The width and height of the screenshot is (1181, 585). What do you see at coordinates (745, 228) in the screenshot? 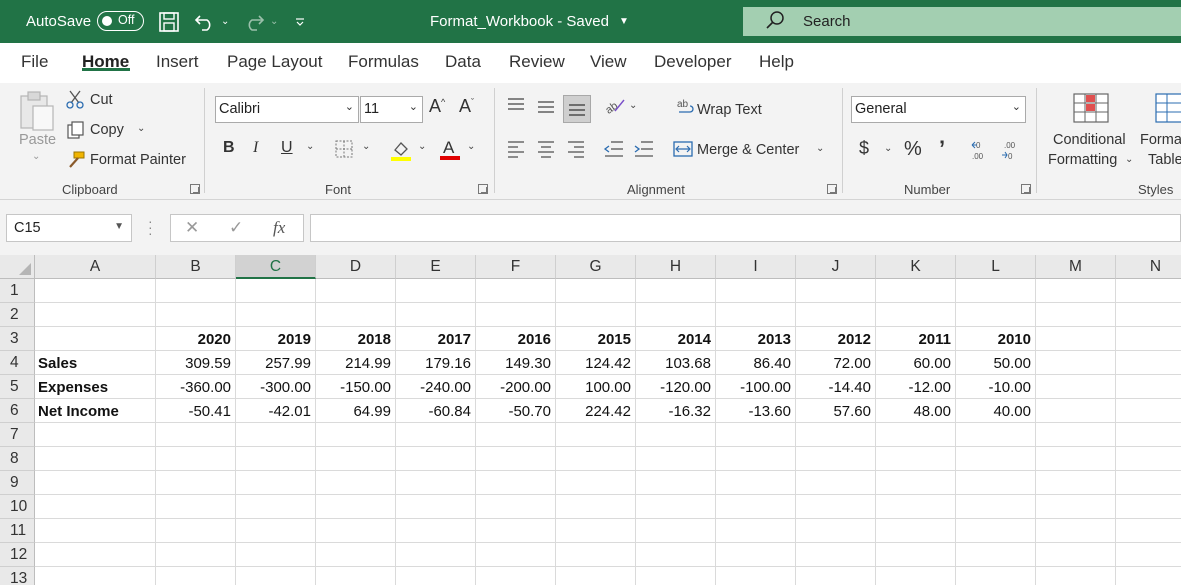
I see `formula-input` at bounding box center [745, 228].